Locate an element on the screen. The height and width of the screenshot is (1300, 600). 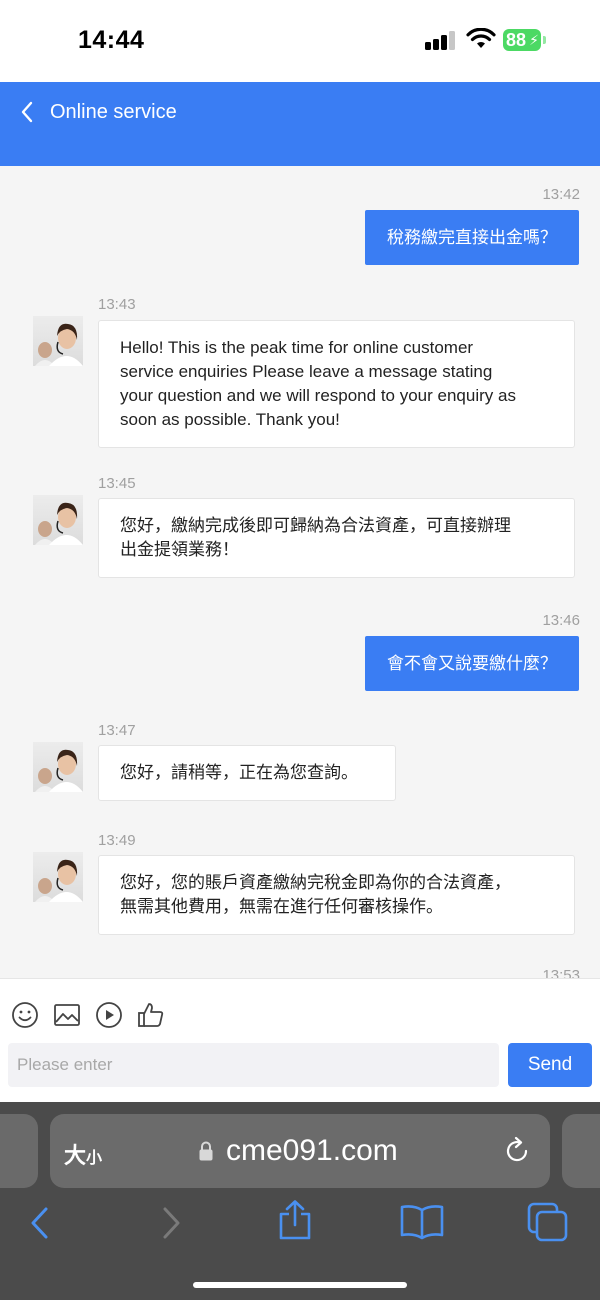
previous-tab-preview is located at coordinates (19, 1151).